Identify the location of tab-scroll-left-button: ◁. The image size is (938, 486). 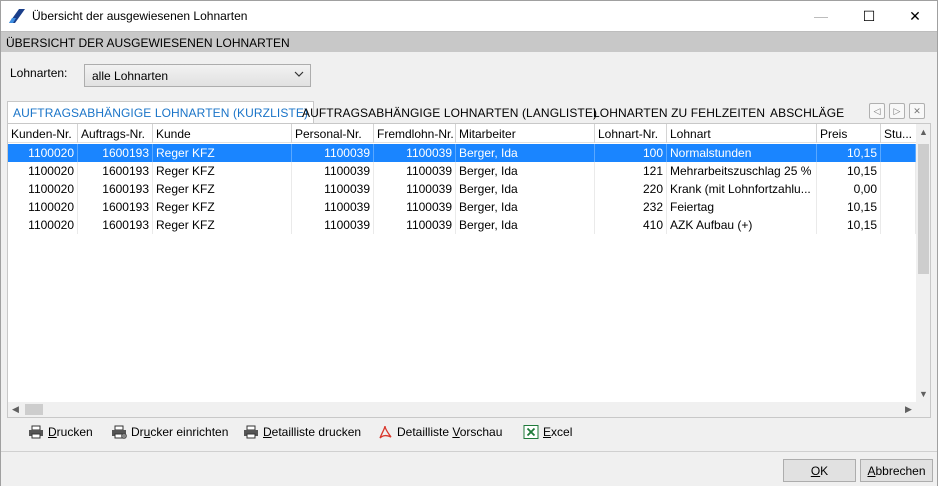
(877, 111).